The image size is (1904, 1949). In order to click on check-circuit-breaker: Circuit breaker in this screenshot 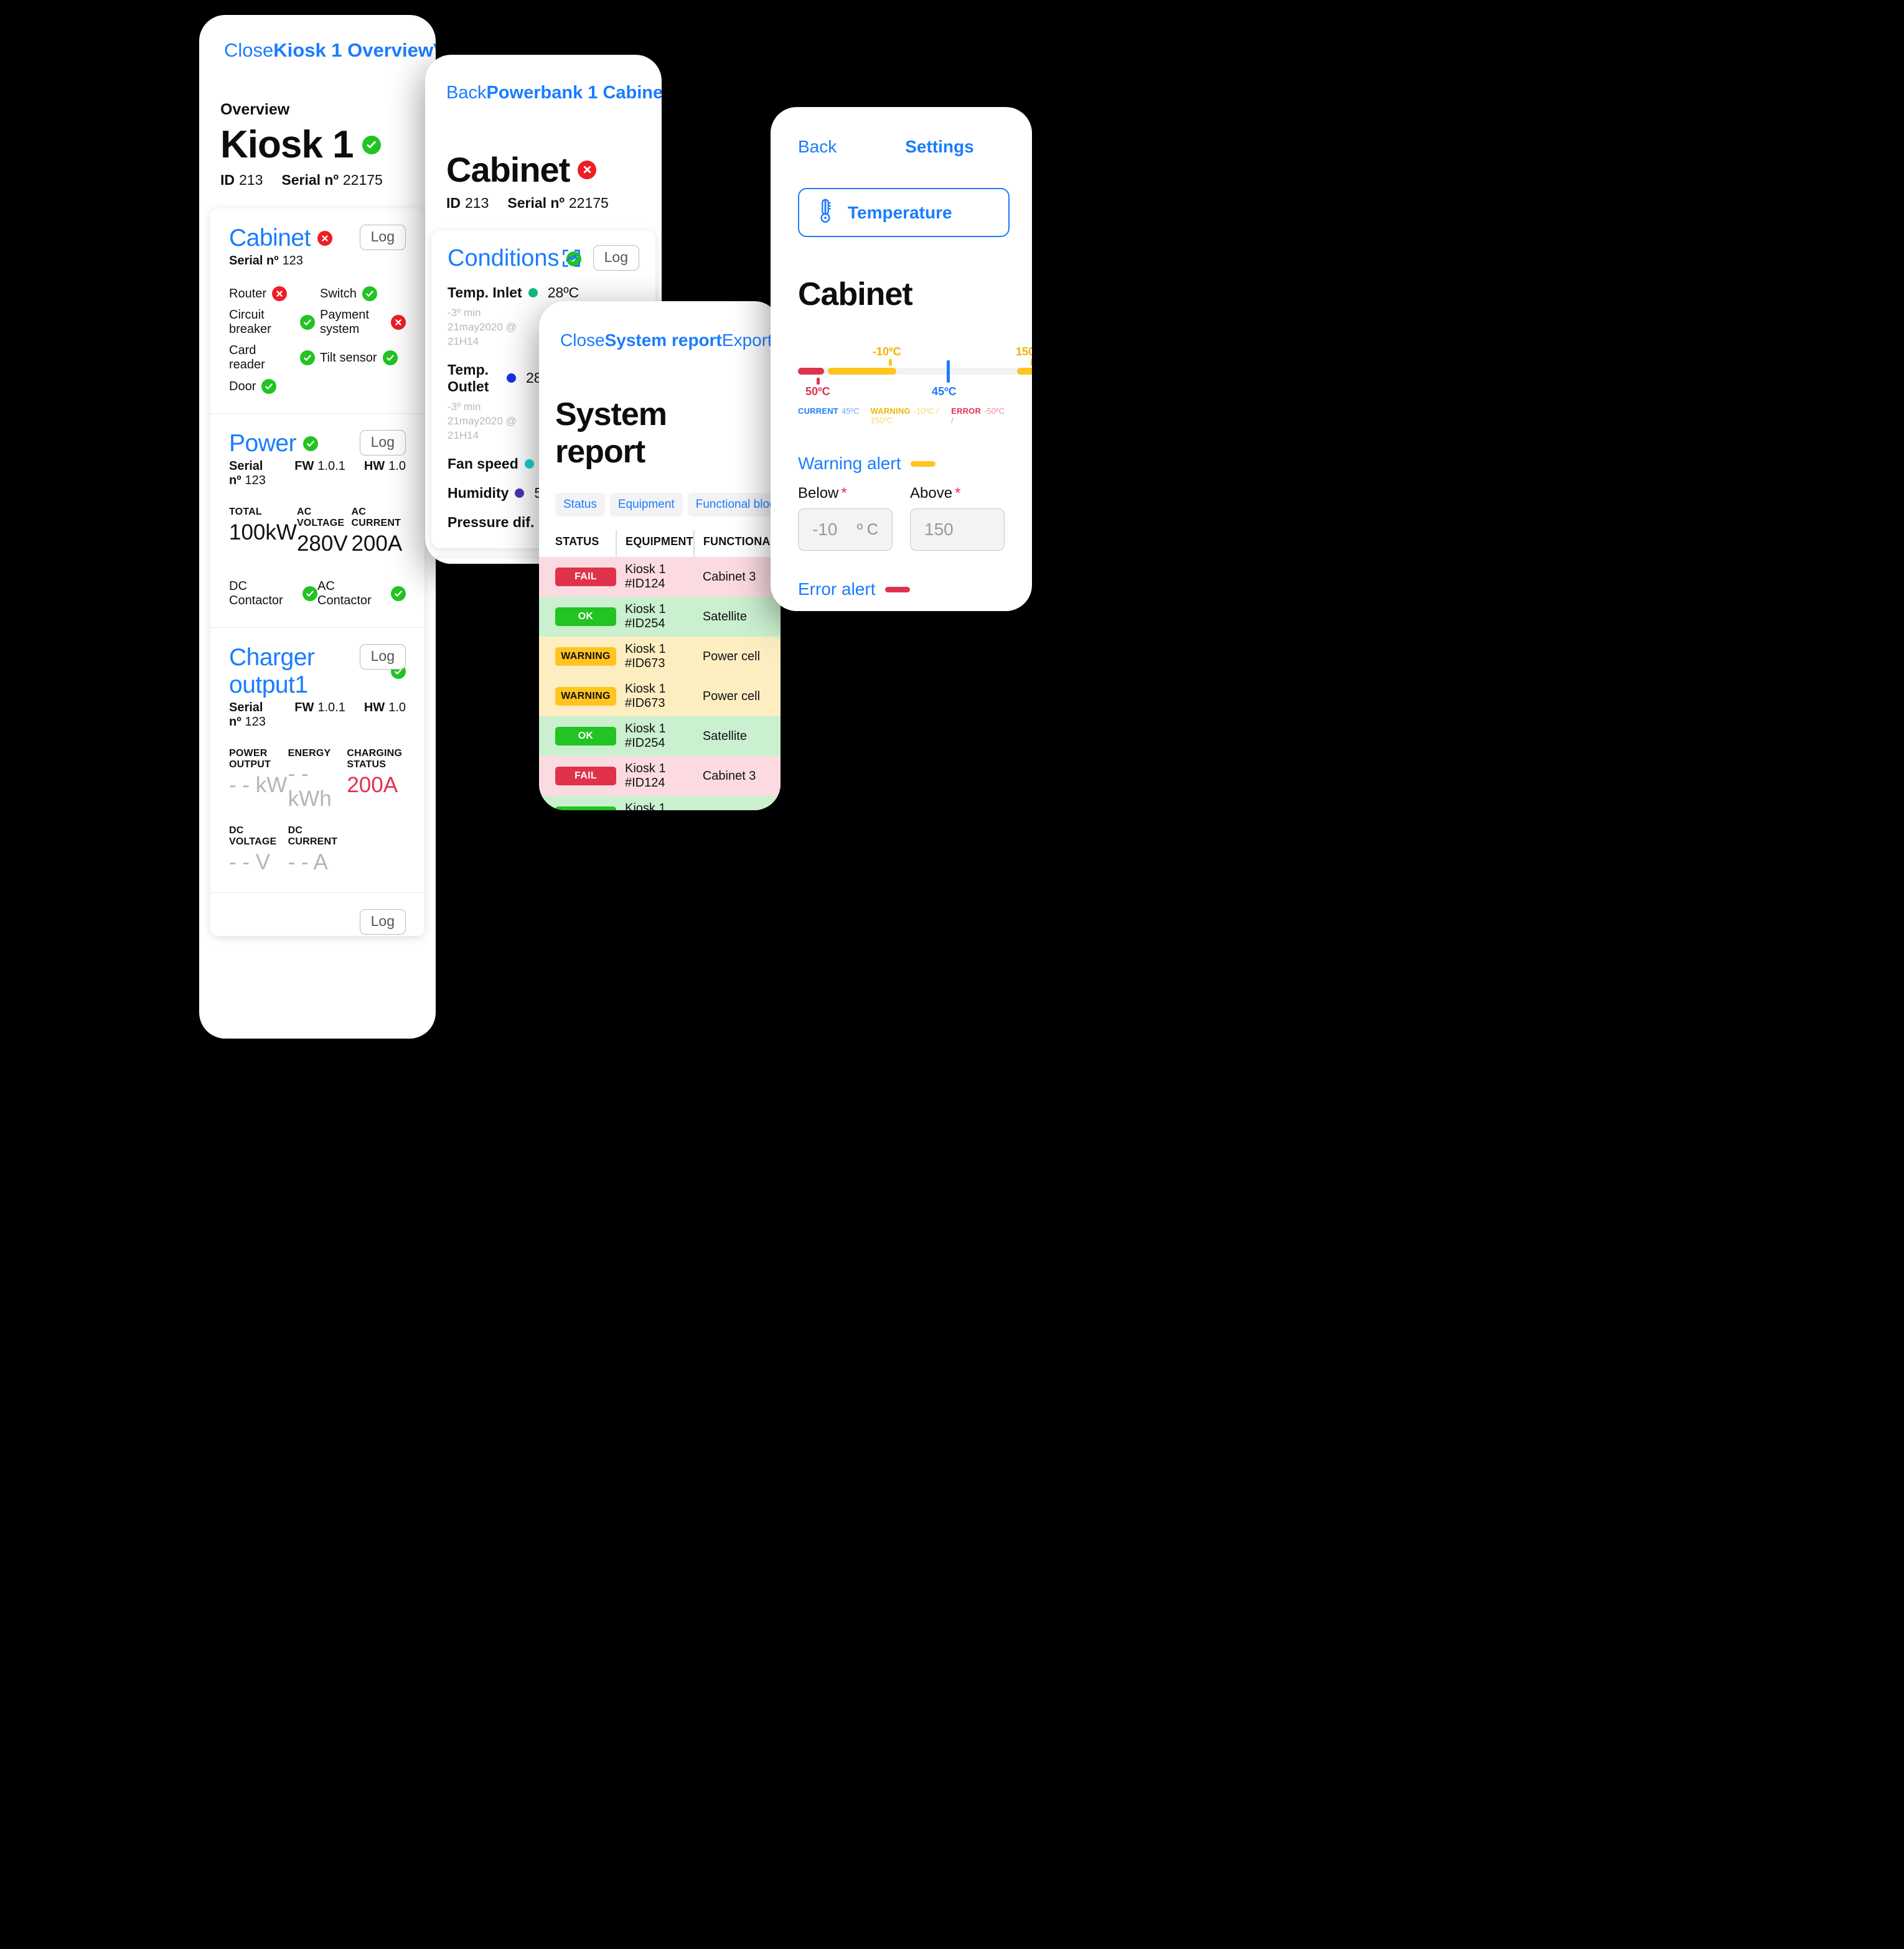, I will do `click(272, 322)`.